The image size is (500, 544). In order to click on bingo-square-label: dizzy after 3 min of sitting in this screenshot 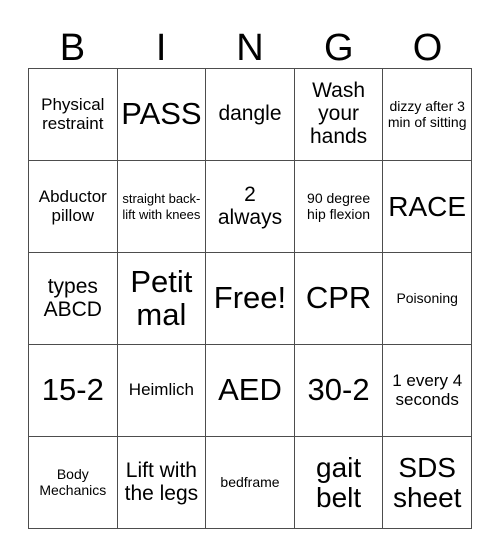, I will do `click(427, 113)`.